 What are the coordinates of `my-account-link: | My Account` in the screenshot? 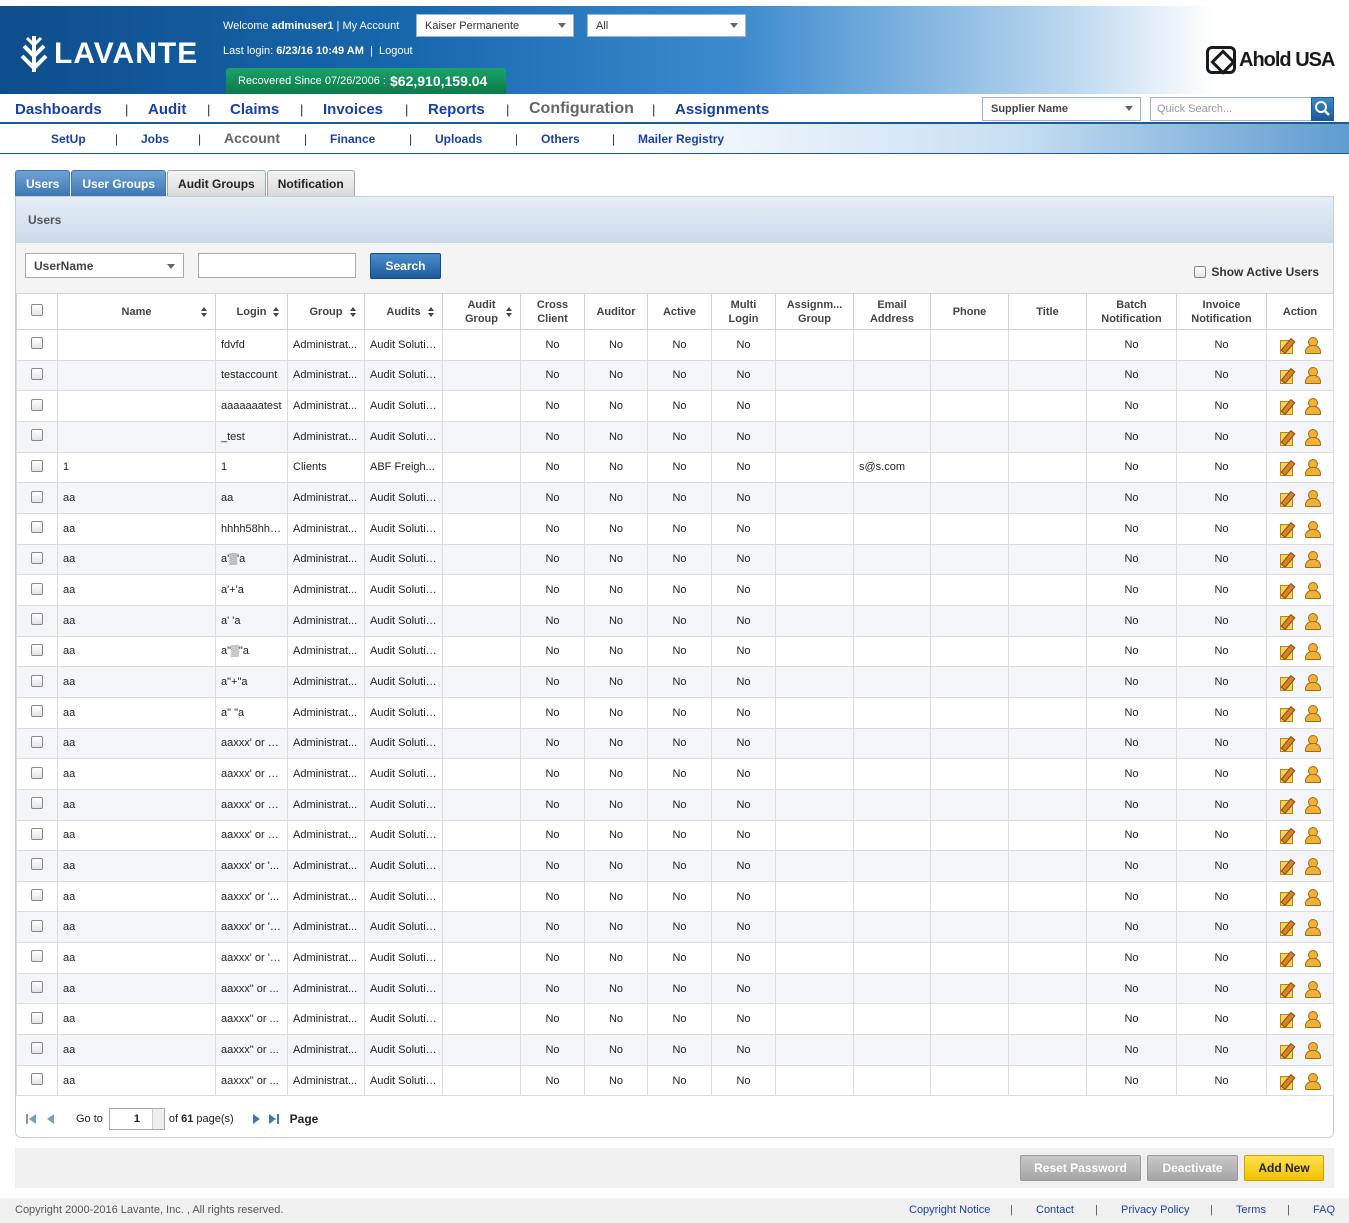 It's located at (368, 26).